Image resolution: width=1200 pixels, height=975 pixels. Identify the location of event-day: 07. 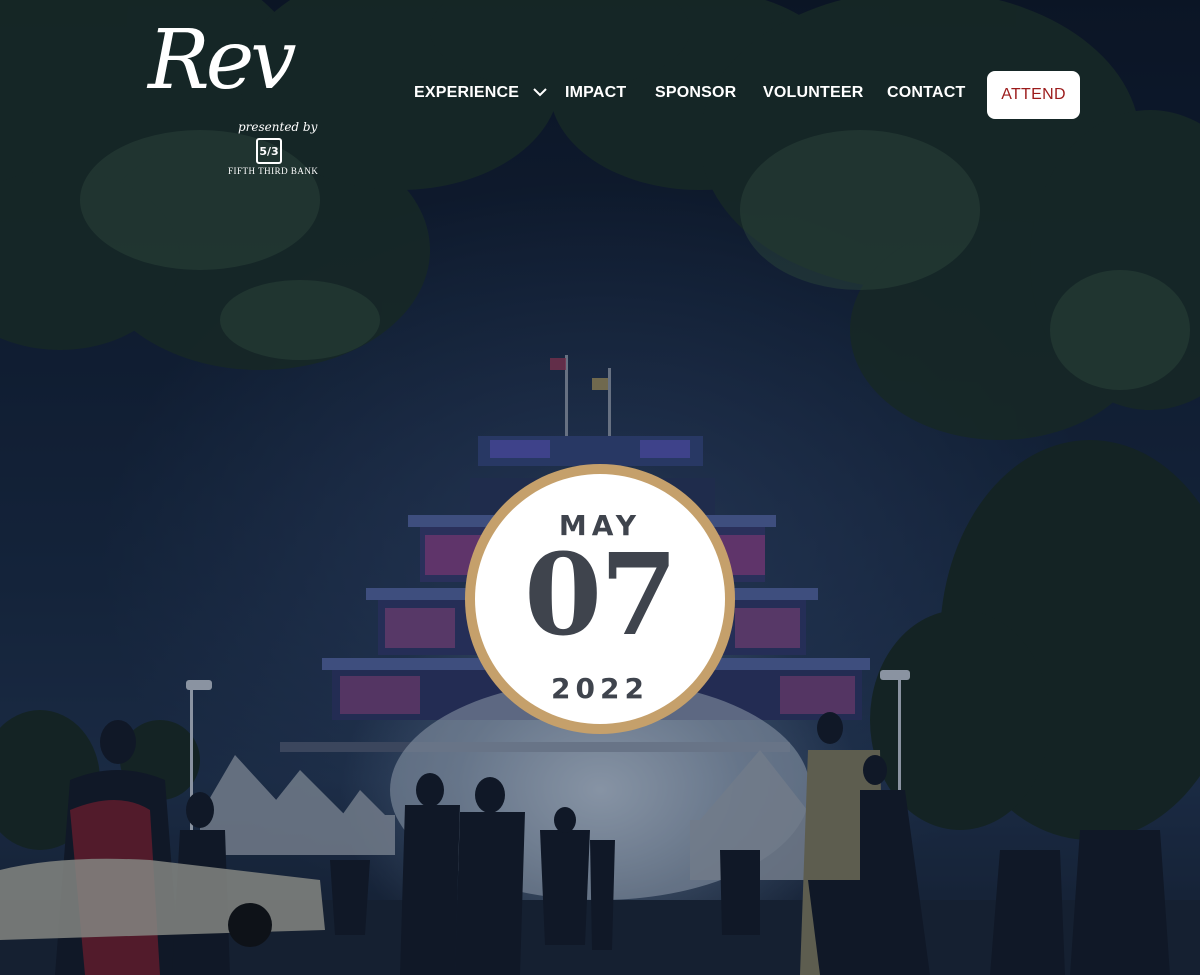
(601, 595).